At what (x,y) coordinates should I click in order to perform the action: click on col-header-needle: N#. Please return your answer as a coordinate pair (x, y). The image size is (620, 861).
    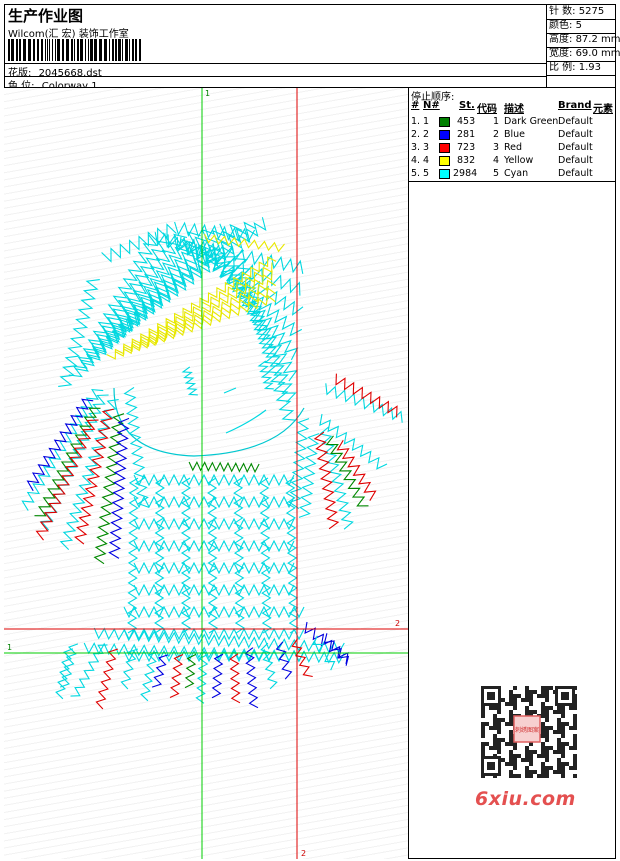
    Looking at the image, I should click on (431, 105).